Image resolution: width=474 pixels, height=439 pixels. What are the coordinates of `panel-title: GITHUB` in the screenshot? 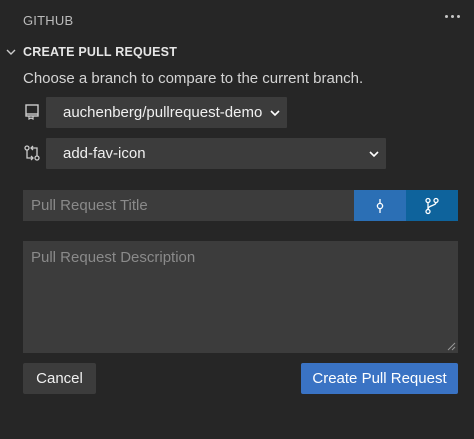 It's located at (48, 20).